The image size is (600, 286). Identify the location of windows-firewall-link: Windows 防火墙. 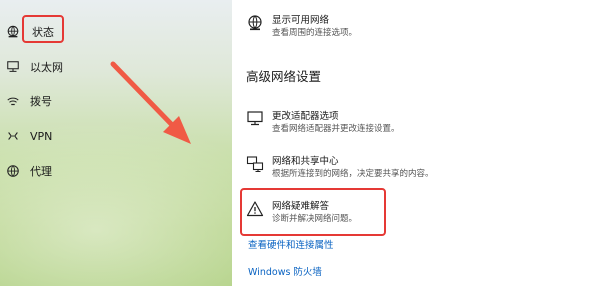
(285, 271).